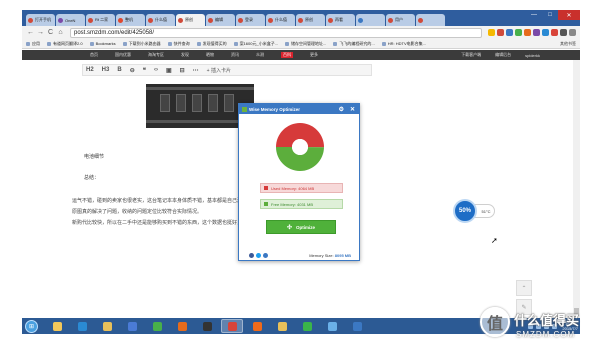 This screenshot has width=600, height=356. What do you see at coordinates (157, 326) in the screenshot?
I see `taskbar-app-360-browser` at bounding box center [157, 326].